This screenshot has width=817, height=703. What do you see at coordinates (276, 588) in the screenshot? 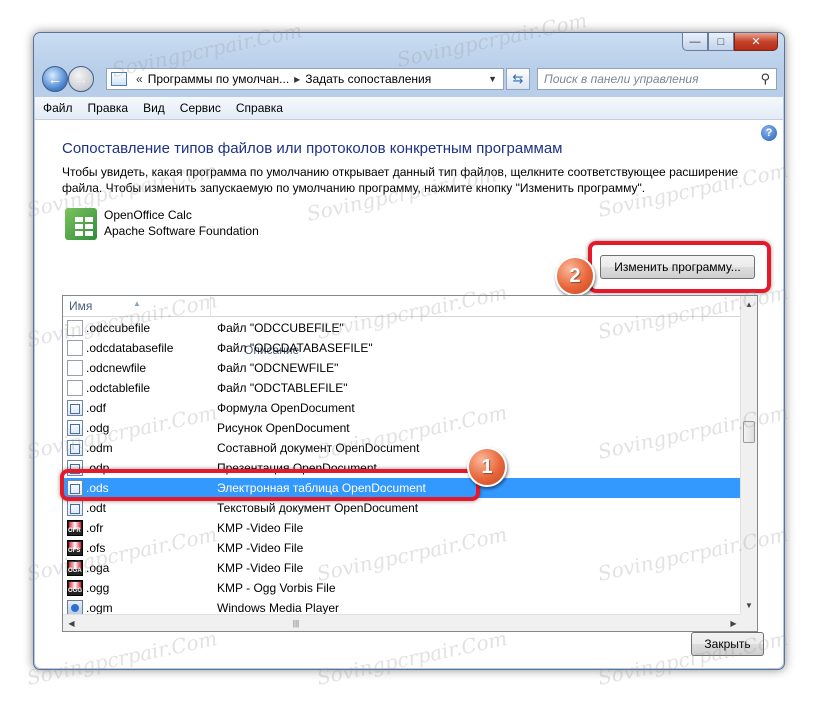
I see `list-item-description: KMP - Ogg Vorbis File` at bounding box center [276, 588].